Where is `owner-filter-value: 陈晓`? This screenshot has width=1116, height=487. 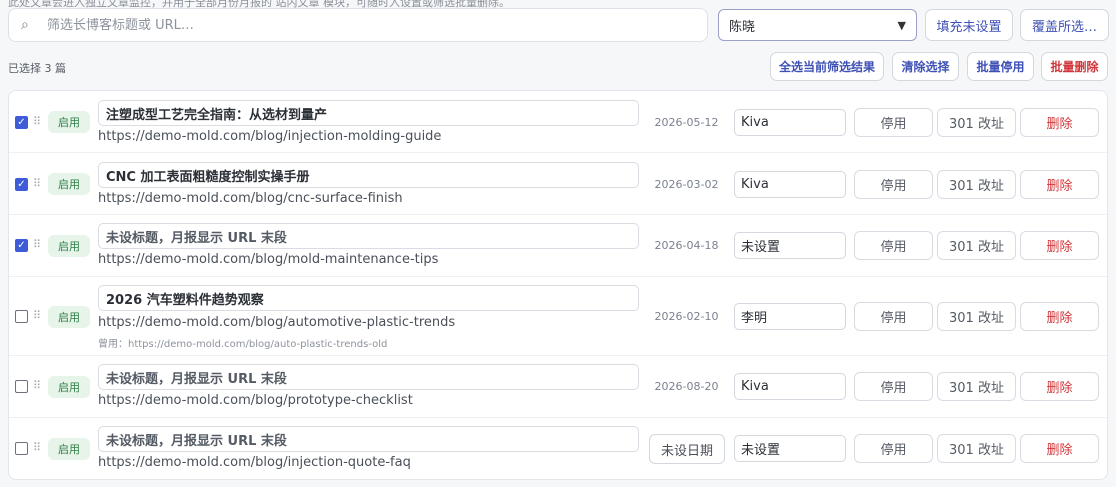 owner-filter-value: 陈晓 is located at coordinates (742, 27).